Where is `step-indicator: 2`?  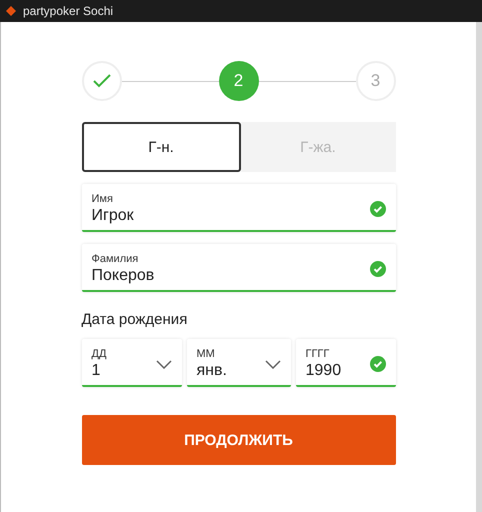 step-indicator: 2 is located at coordinates (238, 81).